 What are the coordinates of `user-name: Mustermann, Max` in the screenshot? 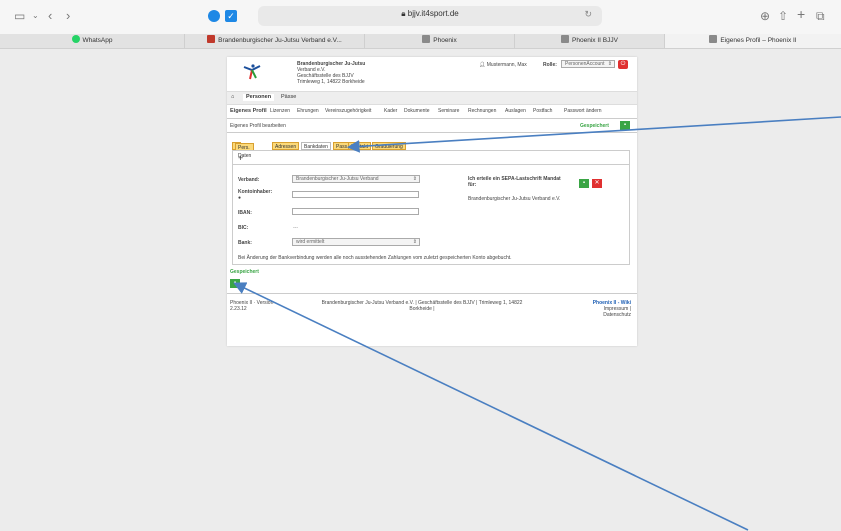 It's located at (506, 65).